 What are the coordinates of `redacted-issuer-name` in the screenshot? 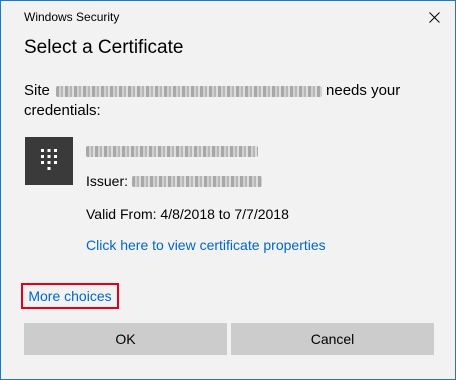 It's located at (197, 181).